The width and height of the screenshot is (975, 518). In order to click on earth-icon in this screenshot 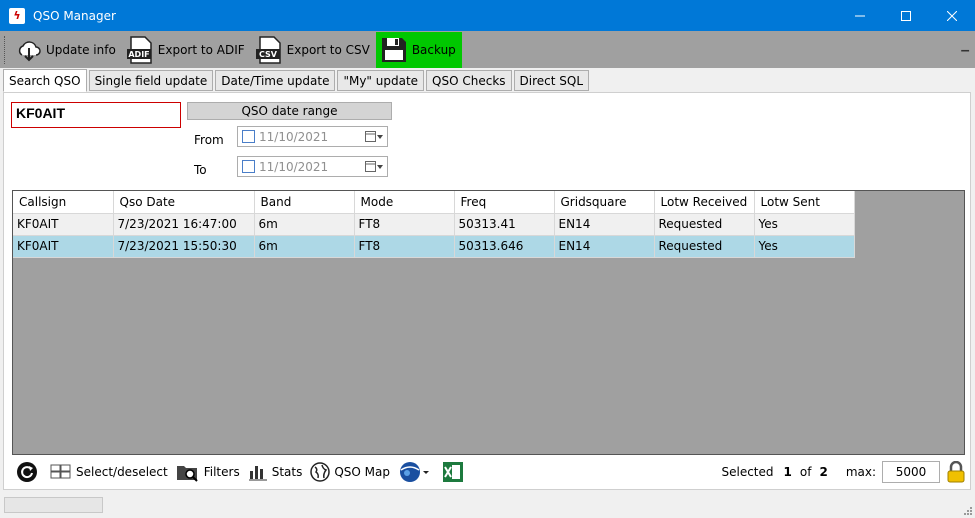, I will do `click(414, 472)`.